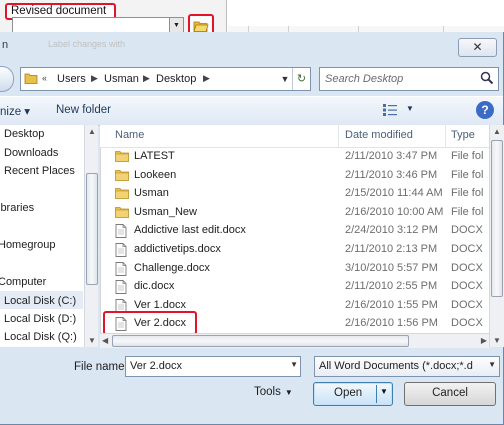  Describe the element at coordinates (409, 79) in the screenshot. I see `search-input: Search Desktop` at that location.